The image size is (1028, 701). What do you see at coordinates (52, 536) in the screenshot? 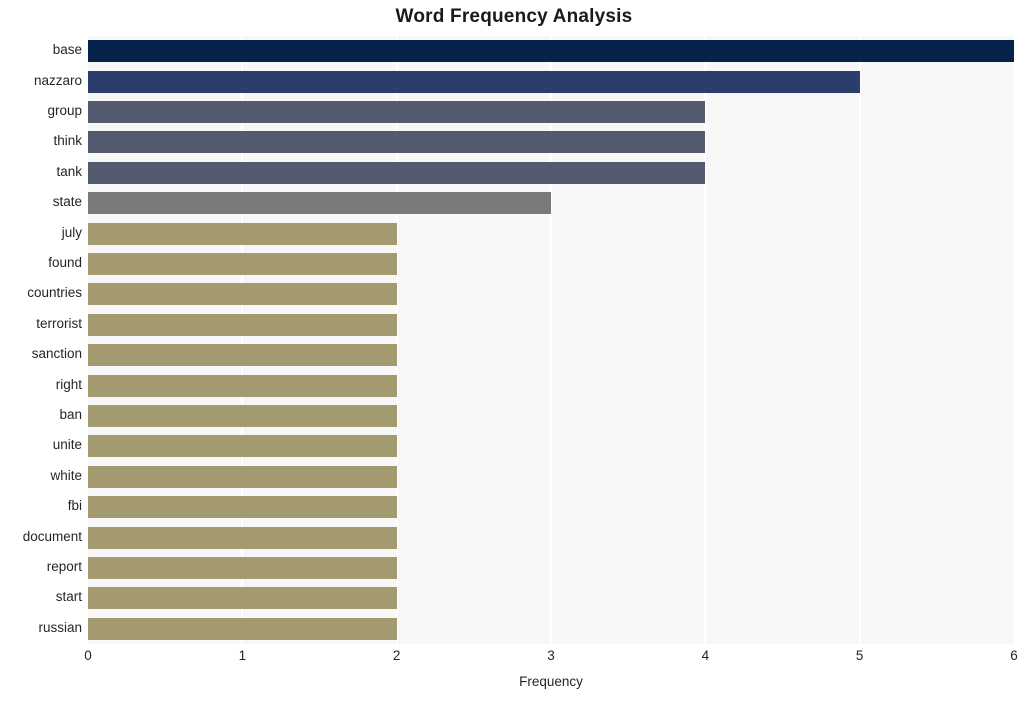
I see `y-tick-label-document: document` at bounding box center [52, 536].